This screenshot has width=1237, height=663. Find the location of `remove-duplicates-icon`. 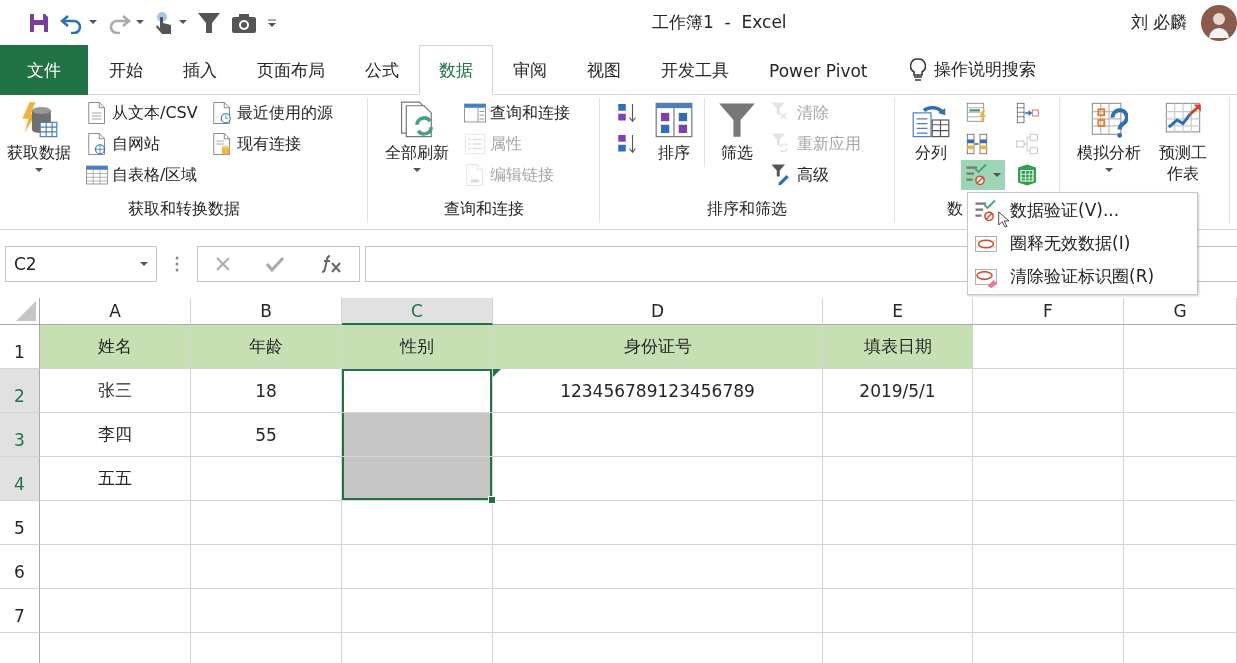

remove-duplicates-icon is located at coordinates (977, 144).